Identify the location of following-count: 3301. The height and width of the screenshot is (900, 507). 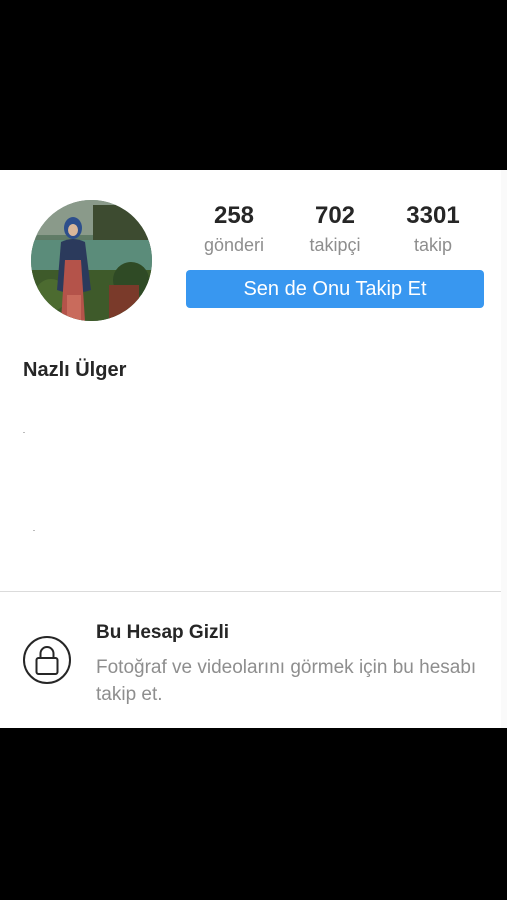
(433, 215).